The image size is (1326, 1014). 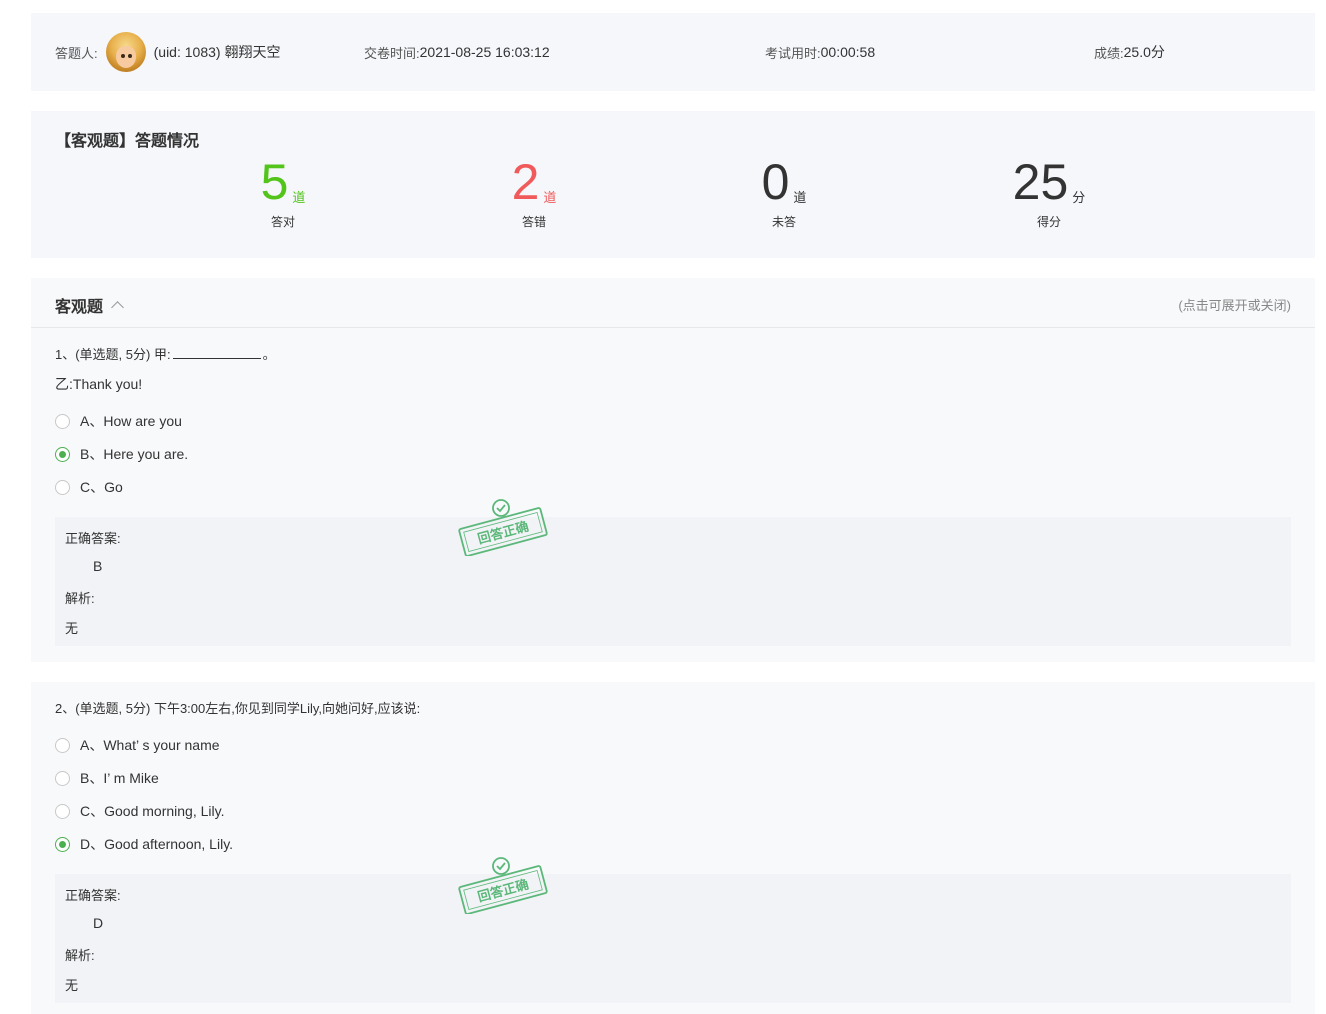 What do you see at coordinates (238, 708) in the screenshot?
I see `question-2-stem: 2、(单选题, 5分) 下午3:00左右,你见到同学Lily,向她问好,应该说:` at bounding box center [238, 708].